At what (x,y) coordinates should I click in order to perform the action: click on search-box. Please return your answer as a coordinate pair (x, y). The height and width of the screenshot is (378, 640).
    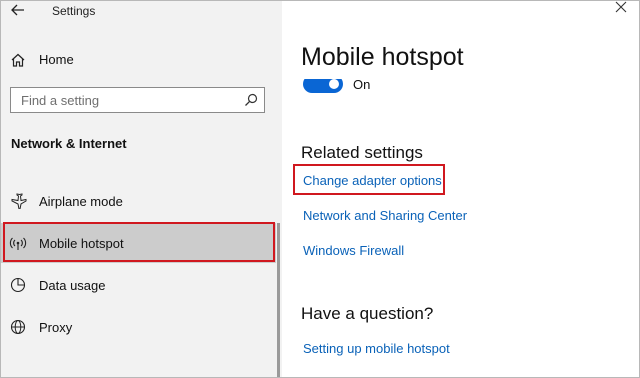
    Looking at the image, I should click on (137, 100).